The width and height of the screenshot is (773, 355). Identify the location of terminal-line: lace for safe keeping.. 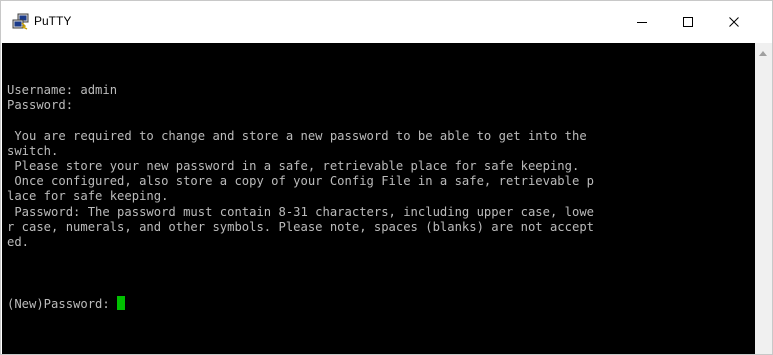
(88, 196).